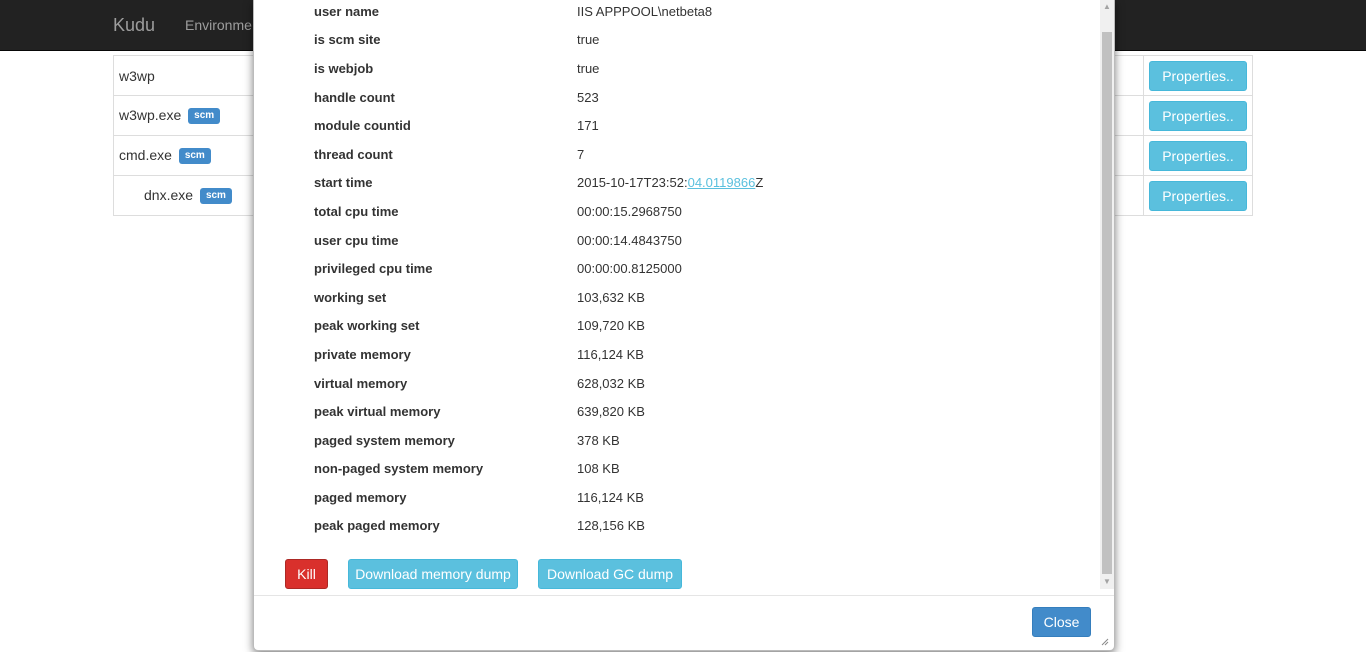 The image size is (1366, 652). Describe the element at coordinates (670, 383) in the screenshot. I see `property-value-cell: 628,032 KB` at that location.